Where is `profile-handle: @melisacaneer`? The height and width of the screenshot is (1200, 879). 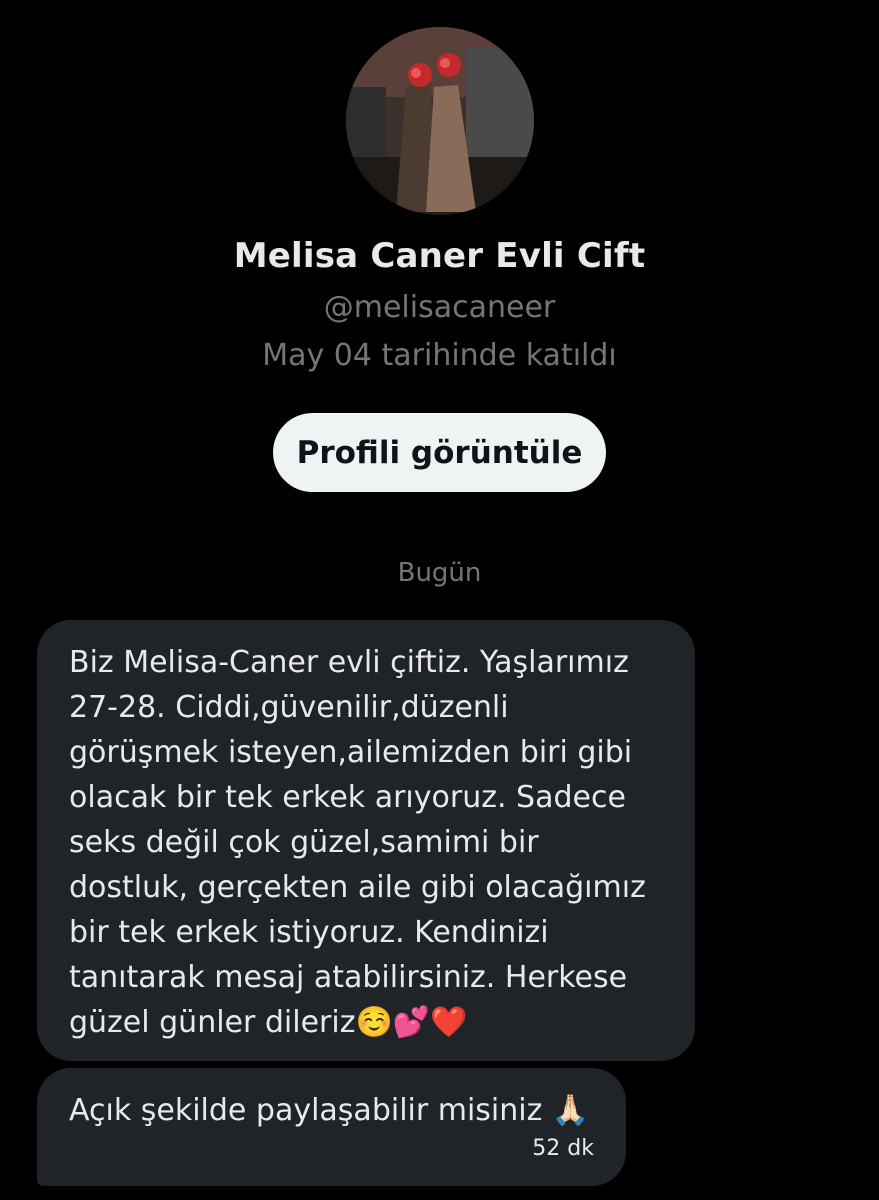
profile-handle: @melisacaneer is located at coordinates (439, 307).